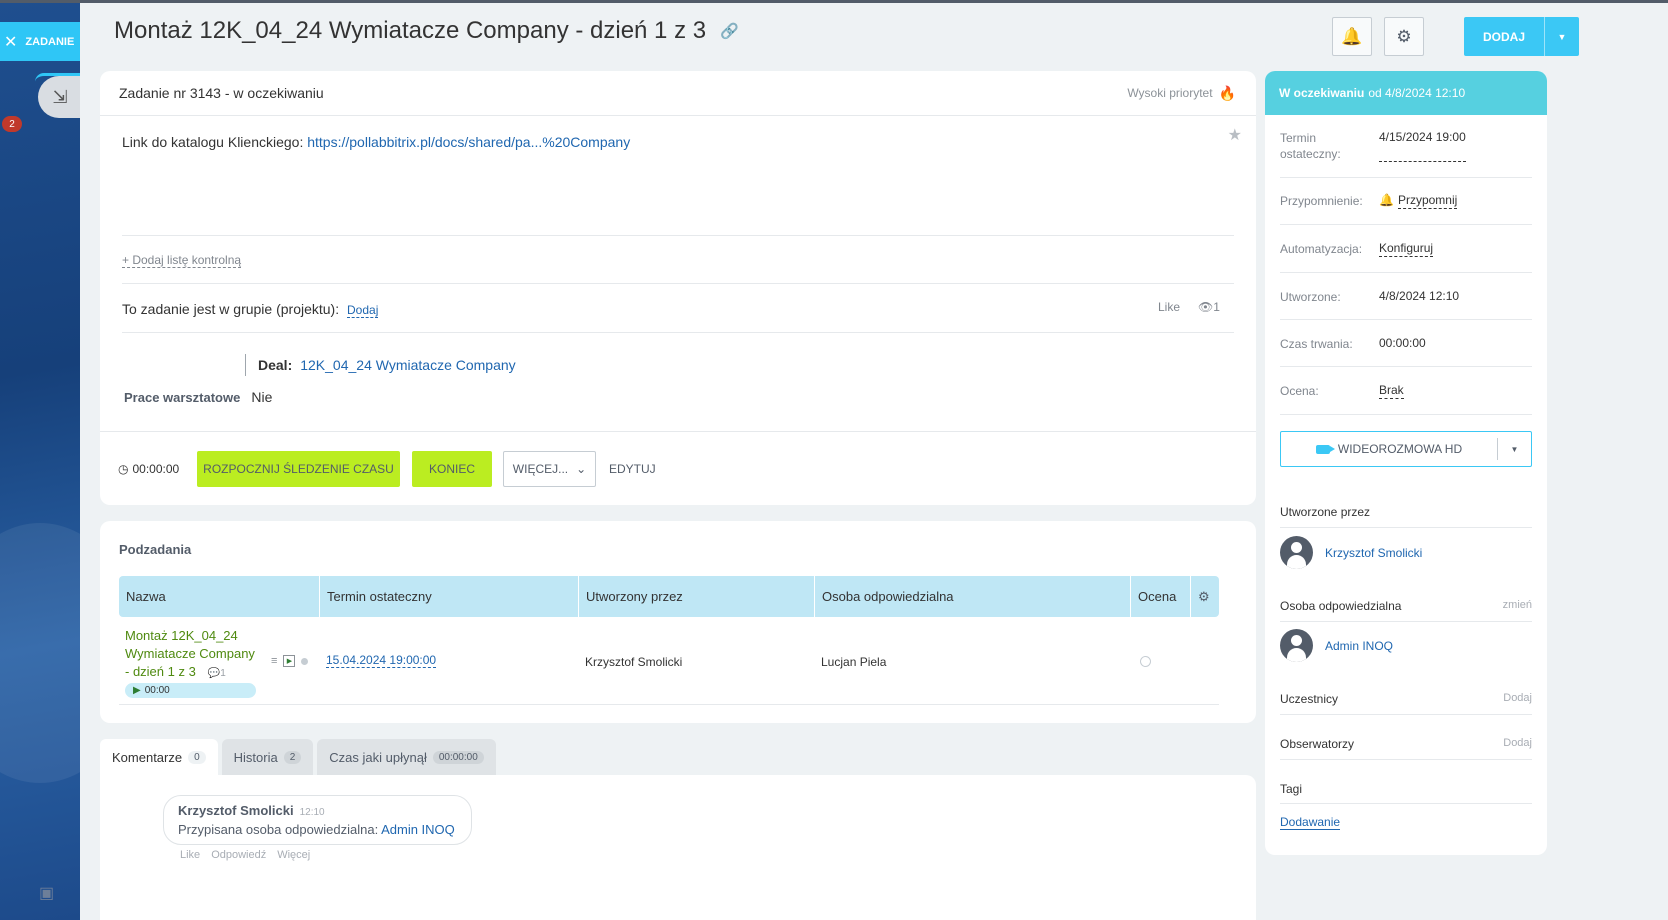 This screenshot has width=1668, height=920. I want to click on column-name: Nazwa, so click(219, 596).